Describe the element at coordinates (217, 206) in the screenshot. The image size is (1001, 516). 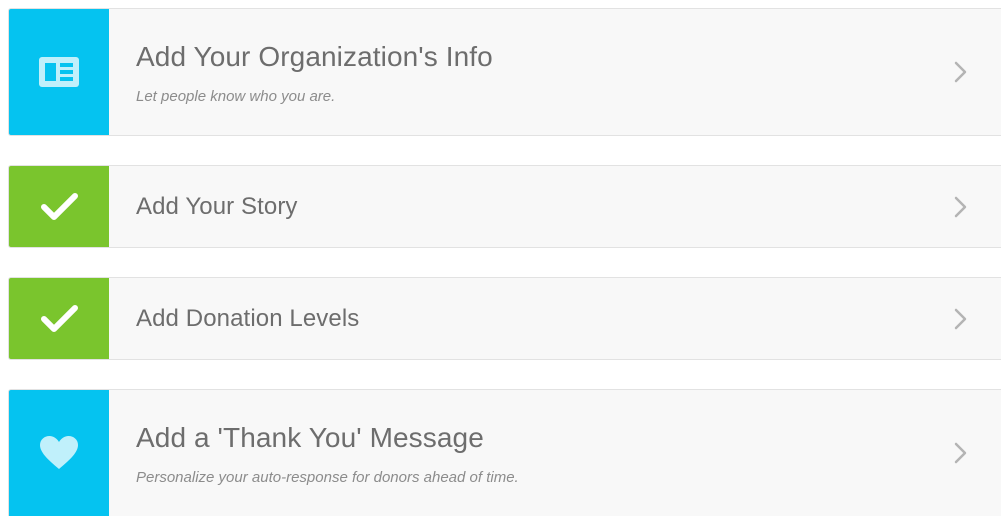
I see `step-title: Add Your Story` at that location.